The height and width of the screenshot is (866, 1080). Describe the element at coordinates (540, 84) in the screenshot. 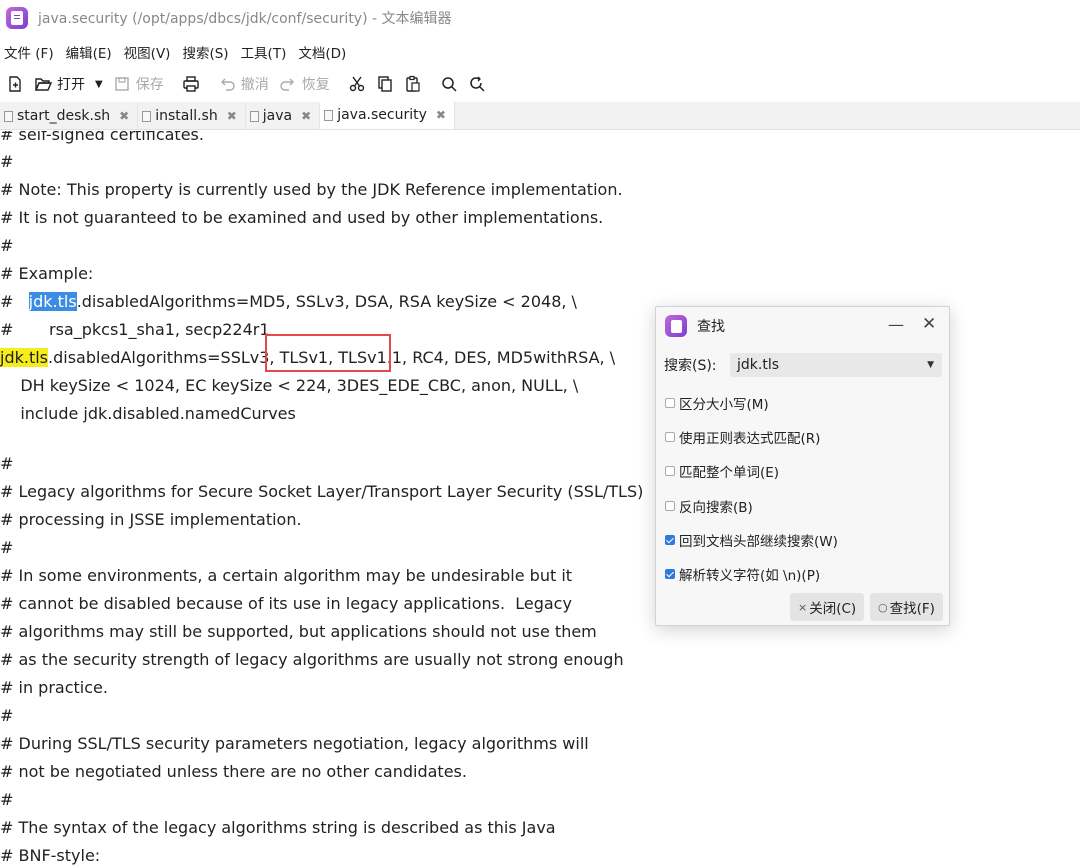

I see `toolbar: 打开 ▼ 保存 撤消 恢复` at that location.